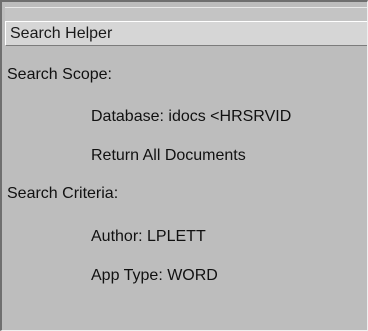 The width and height of the screenshot is (368, 331). Describe the element at coordinates (59, 74) in the screenshot. I see `section-label-search-scope: Search Scope:` at that location.